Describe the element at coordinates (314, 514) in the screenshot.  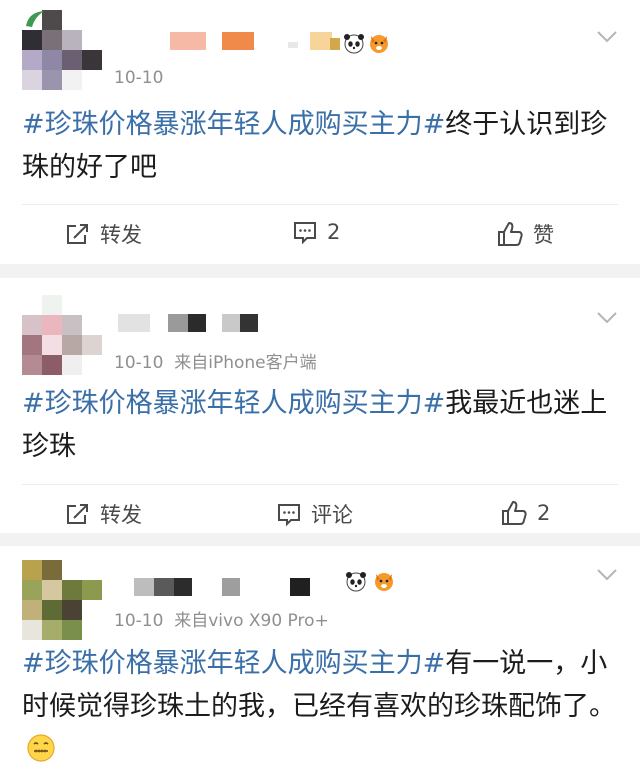
I see `comment-button: 评论` at that location.